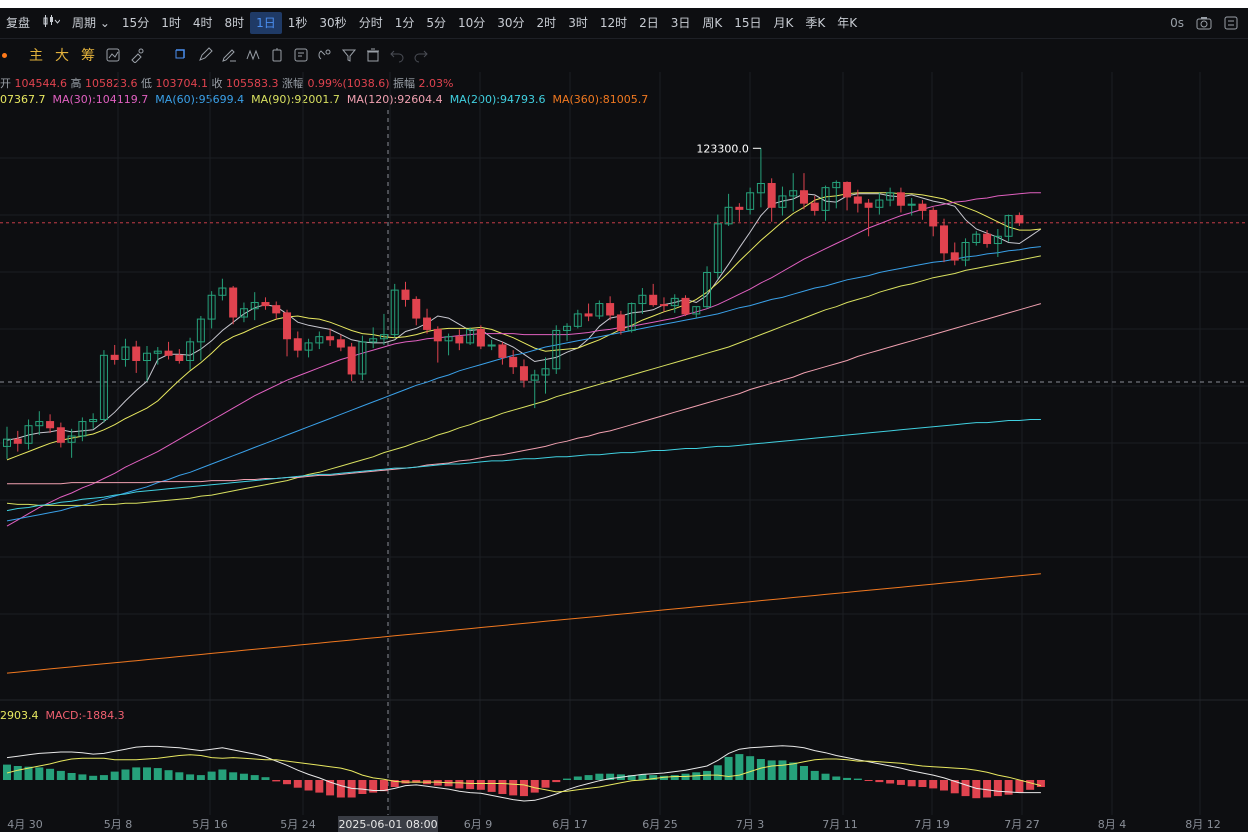 The width and height of the screenshot is (1248, 832). I want to click on interval-item: 1时, so click(171, 23).